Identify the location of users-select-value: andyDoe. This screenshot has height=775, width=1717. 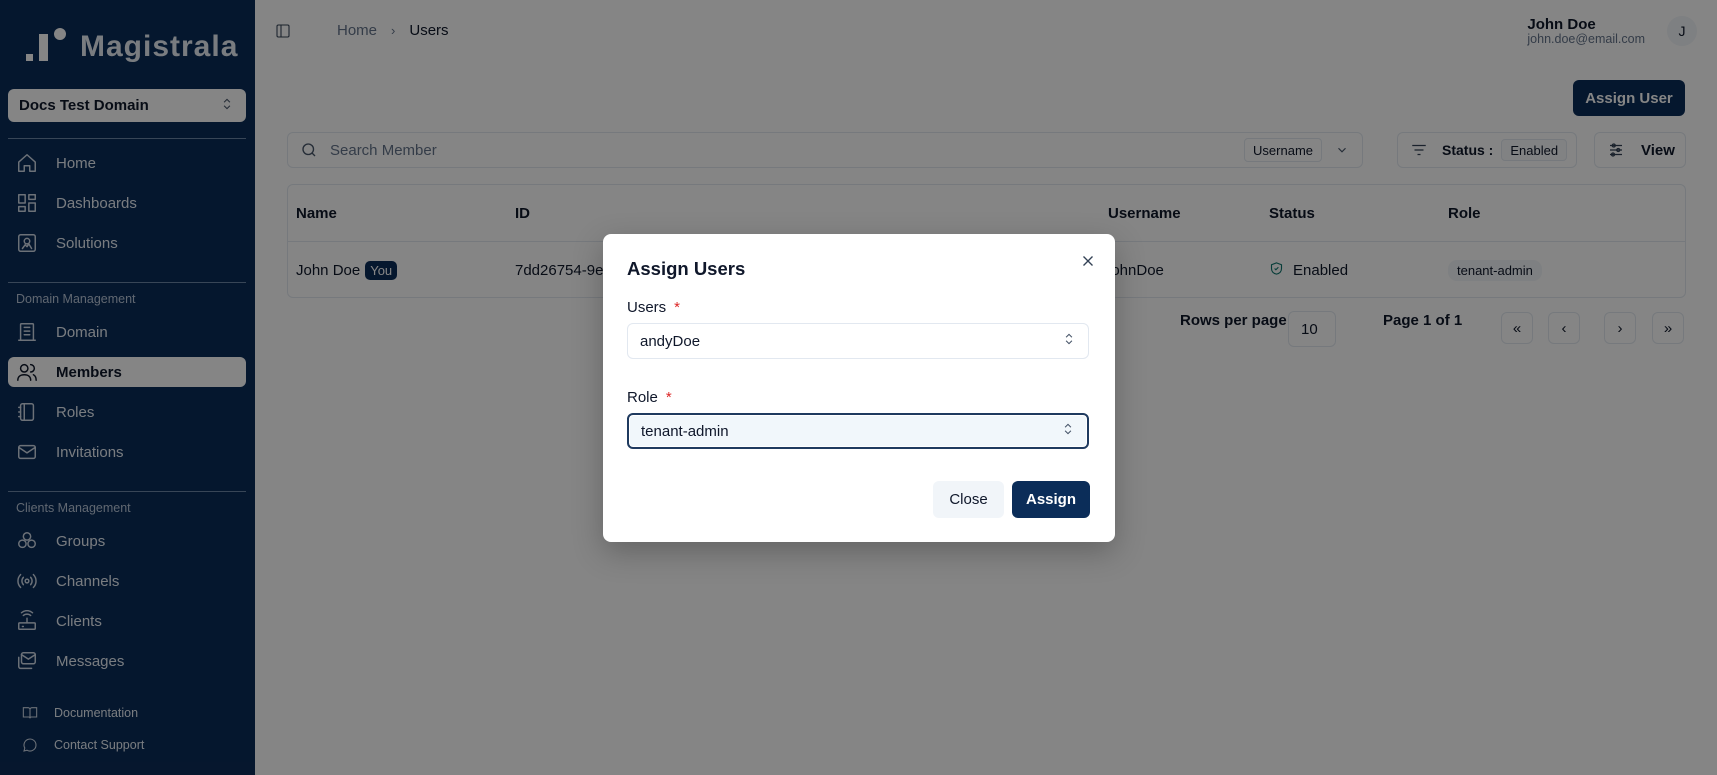
(670, 341).